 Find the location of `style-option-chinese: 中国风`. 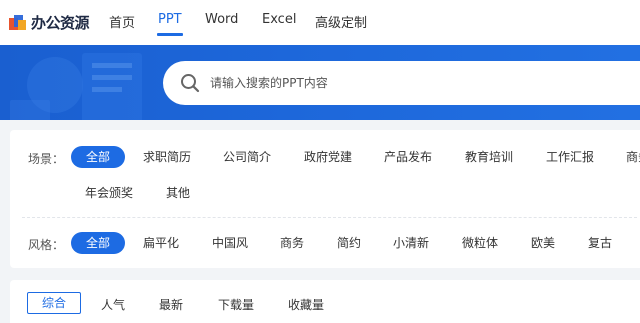

style-option-chinese: 中国风 is located at coordinates (230, 243).